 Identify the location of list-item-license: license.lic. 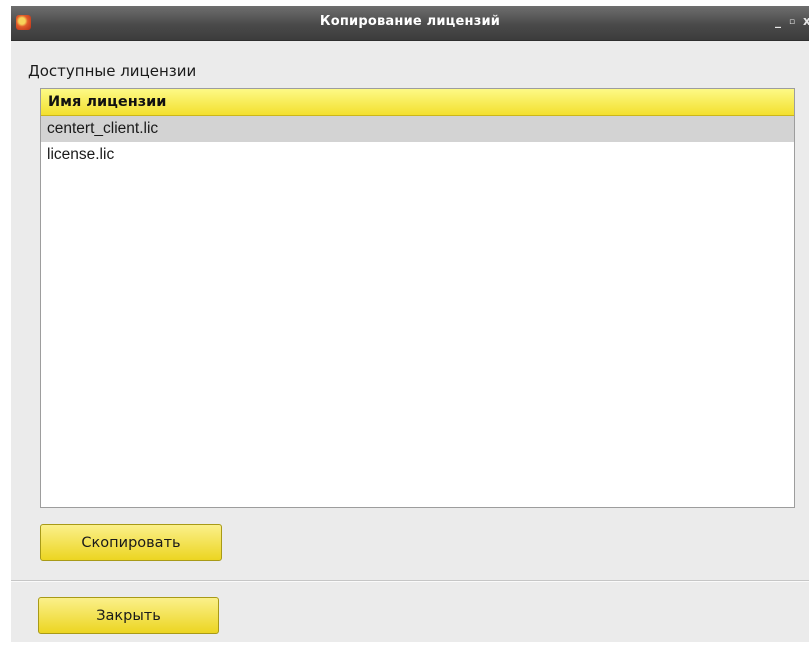
(417, 155).